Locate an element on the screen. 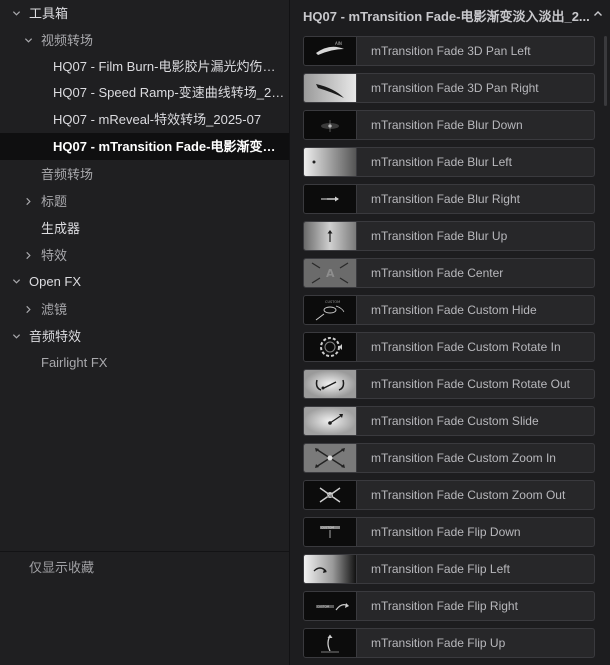 The width and height of the screenshot is (610, 665). transition-thumbnail: A is located at coordinates (330, 273).